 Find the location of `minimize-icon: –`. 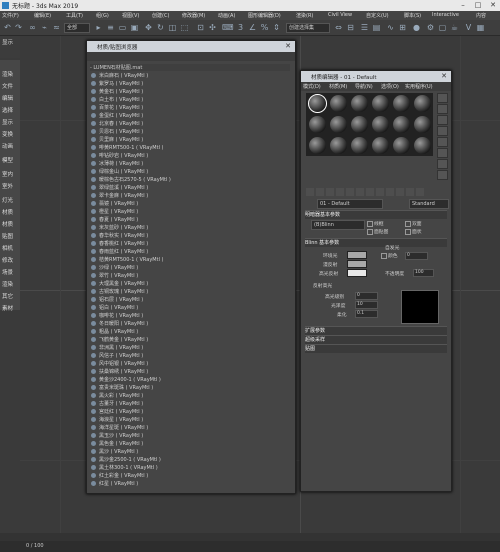

minimize-icon: – is located at coordinates (463, 5).